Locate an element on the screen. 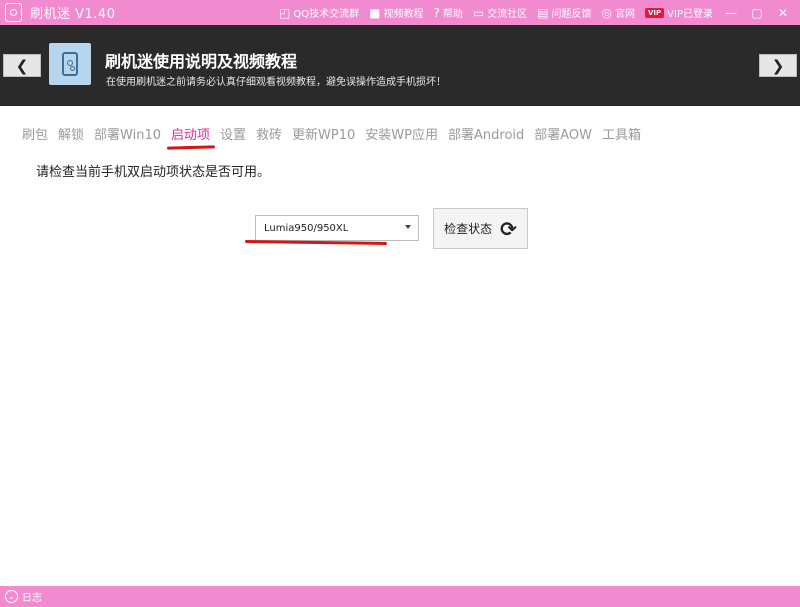 Image resolution: width=800 pixels, height=607 pixels. prev-banner-button: ❮ is located at coordinates (22, 65).